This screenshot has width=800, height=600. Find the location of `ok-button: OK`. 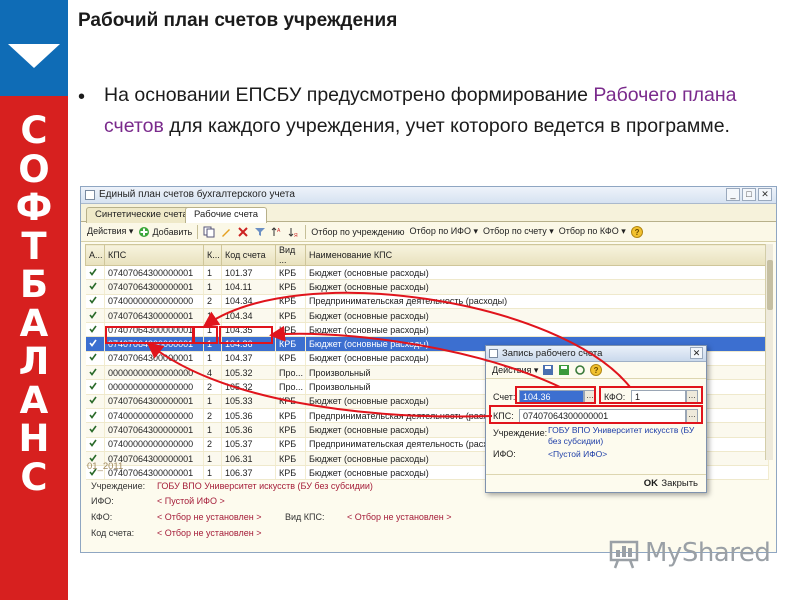

ok-button: OK is located at coordinates (651, 483).